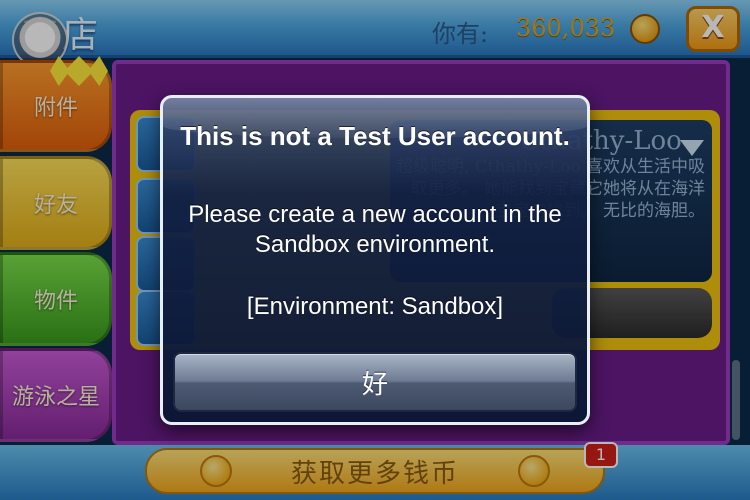 This screenshot has height=500, width=750. What do you see at coordinates (375, 382) in the screenshot?
I see `ok-button: 好` at bounding box center [375, 382].